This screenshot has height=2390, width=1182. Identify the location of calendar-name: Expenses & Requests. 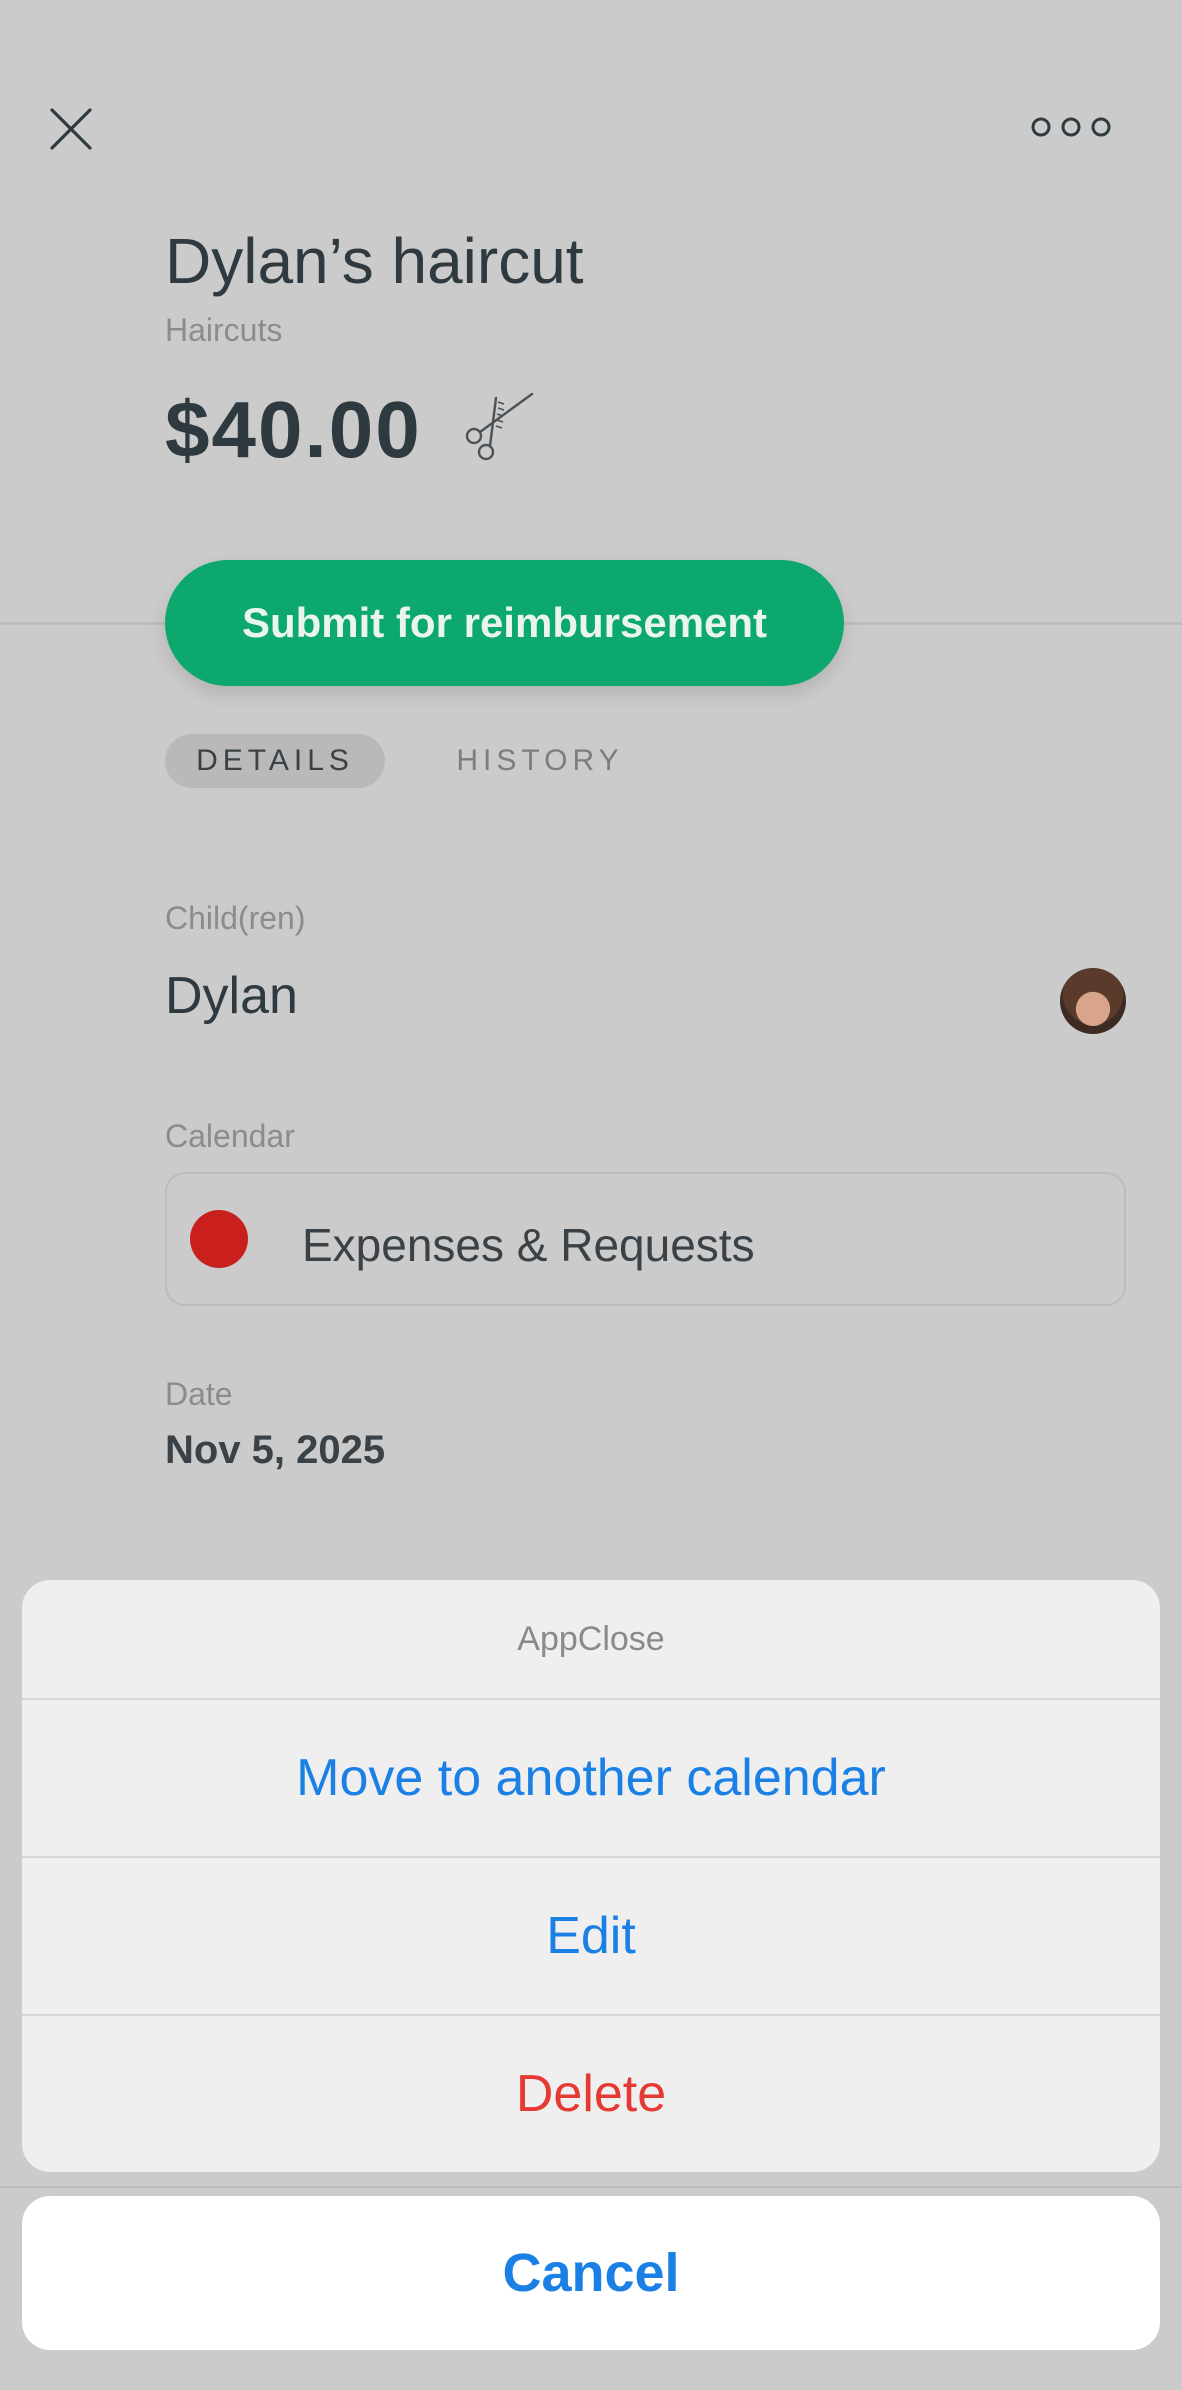
(528, 1245).